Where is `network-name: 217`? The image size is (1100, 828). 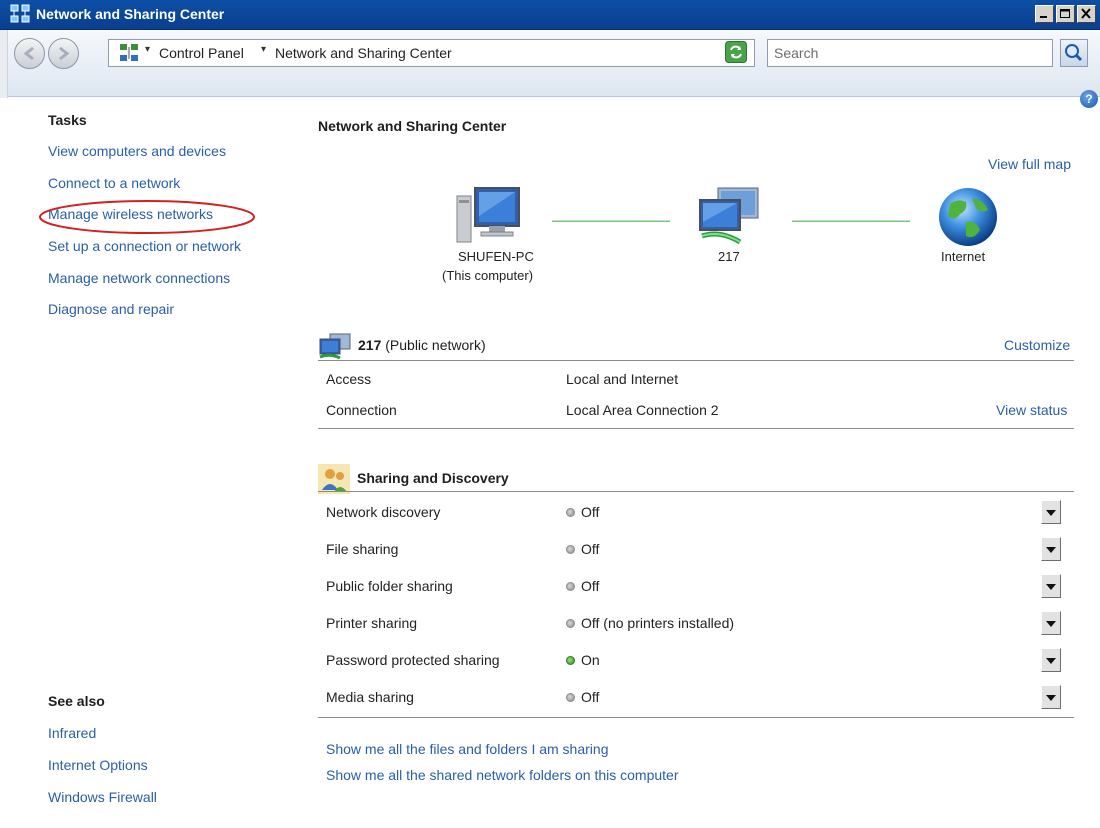
network-name: 217 is located at coordinates (370, 345).